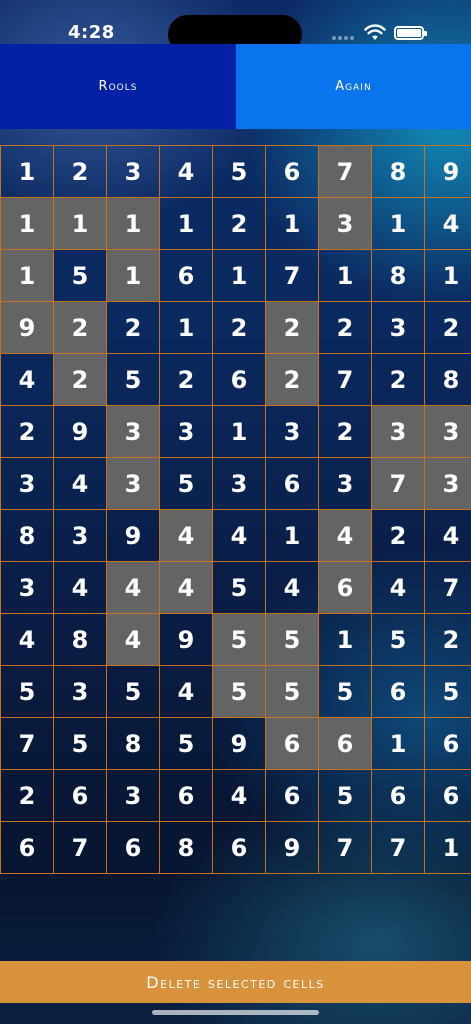 This screenshot has height=1024, width=471. What do you see at coordinates (235, 982) in the screenshot?
I see `delete-selected-cells-button: Delete selected cells` at bounding box center [235, 982].